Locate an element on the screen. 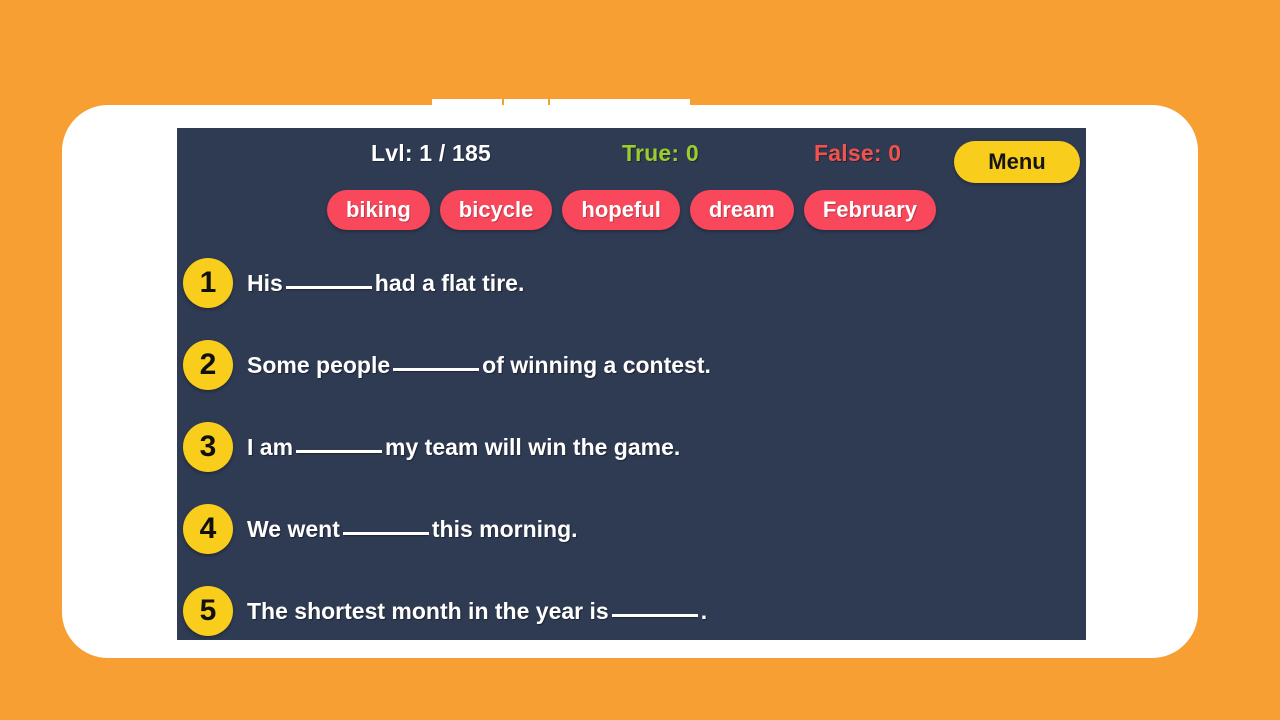 The height and width of the screenshot is (720, 1280). question-text-after: of winning a contest. is located at coordinates (596, 364).